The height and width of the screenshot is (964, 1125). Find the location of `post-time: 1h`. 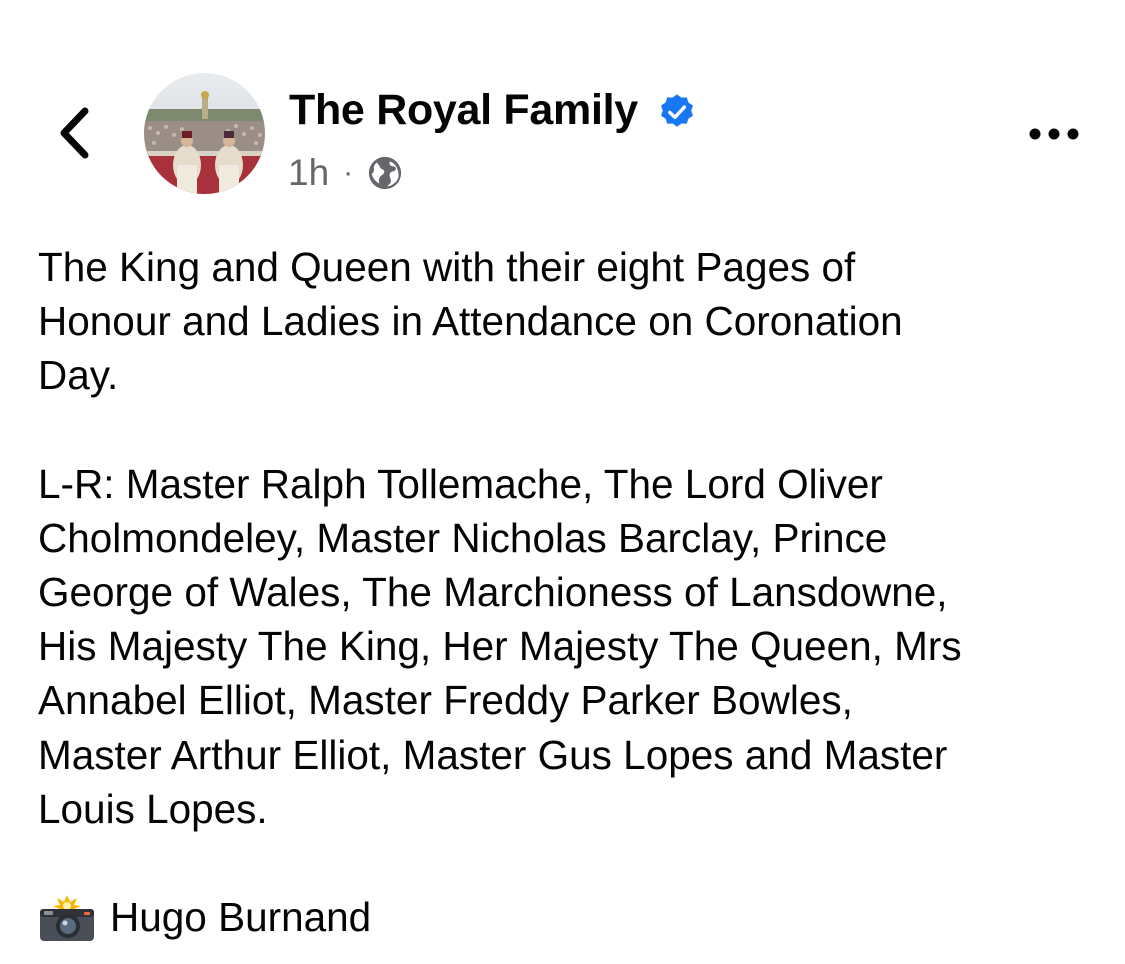

post-time: 1h is located at coordinates (308, 173).